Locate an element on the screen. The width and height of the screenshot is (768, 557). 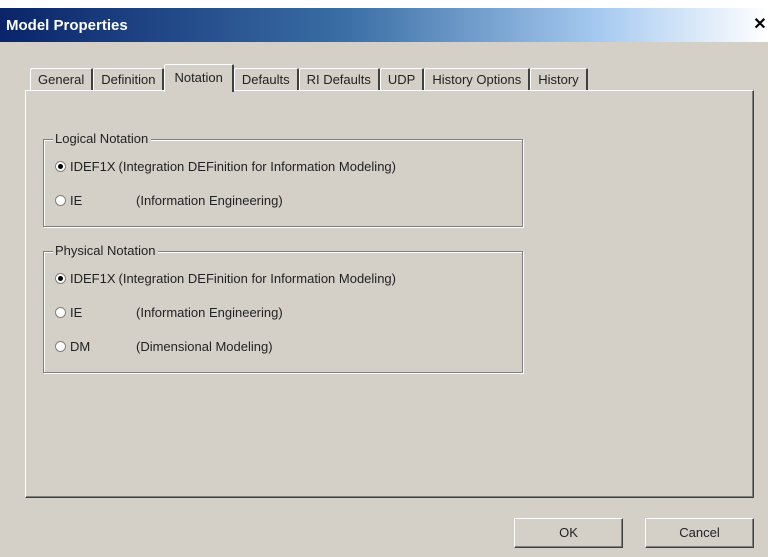
logical-ie-option: IE (Information Engineering) is located at coordinates (169, 200).